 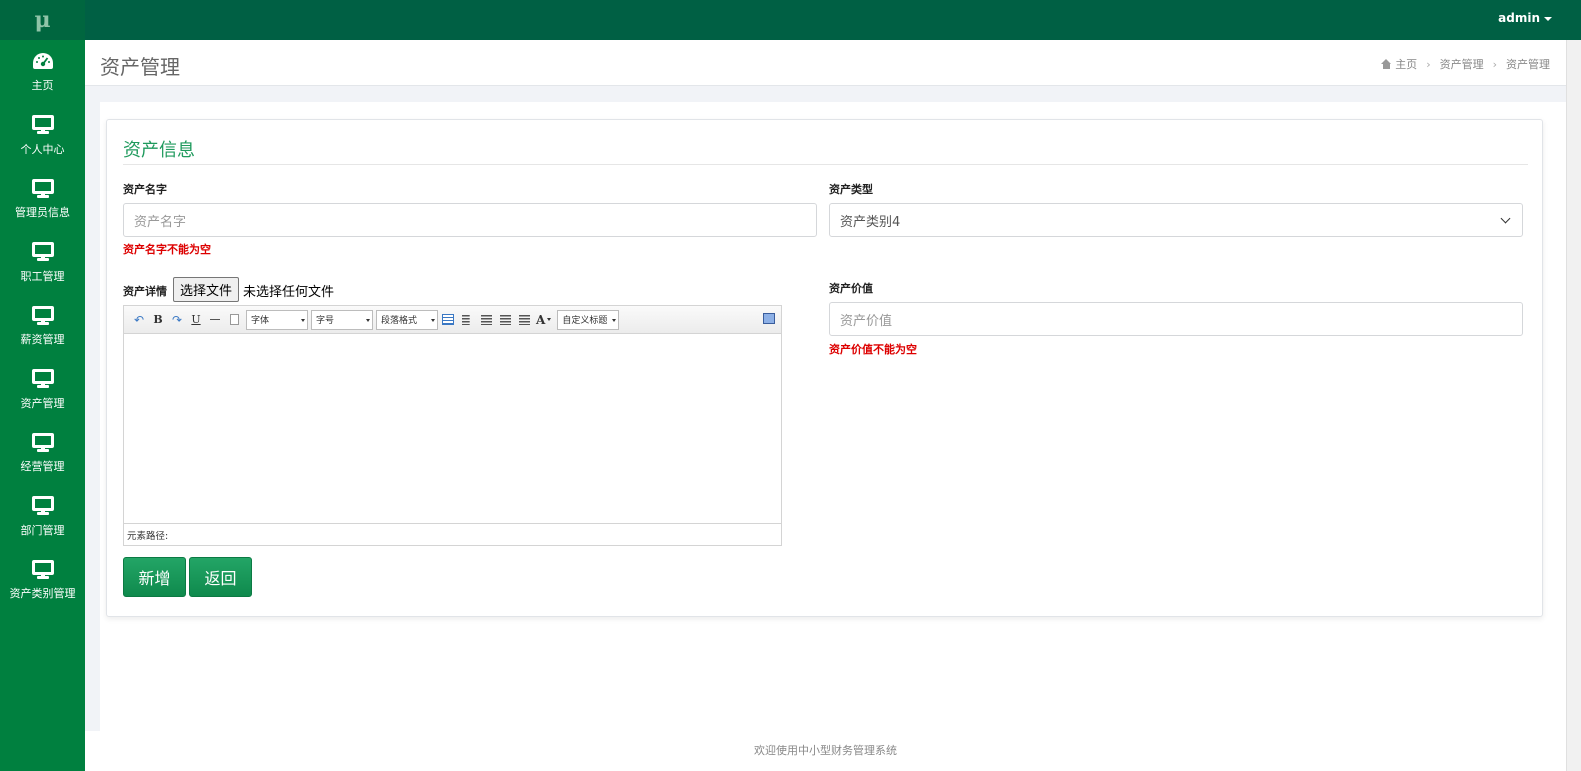 I want to click on sidebar-item-label: 资产类别管理, so click(x=42, y=594).